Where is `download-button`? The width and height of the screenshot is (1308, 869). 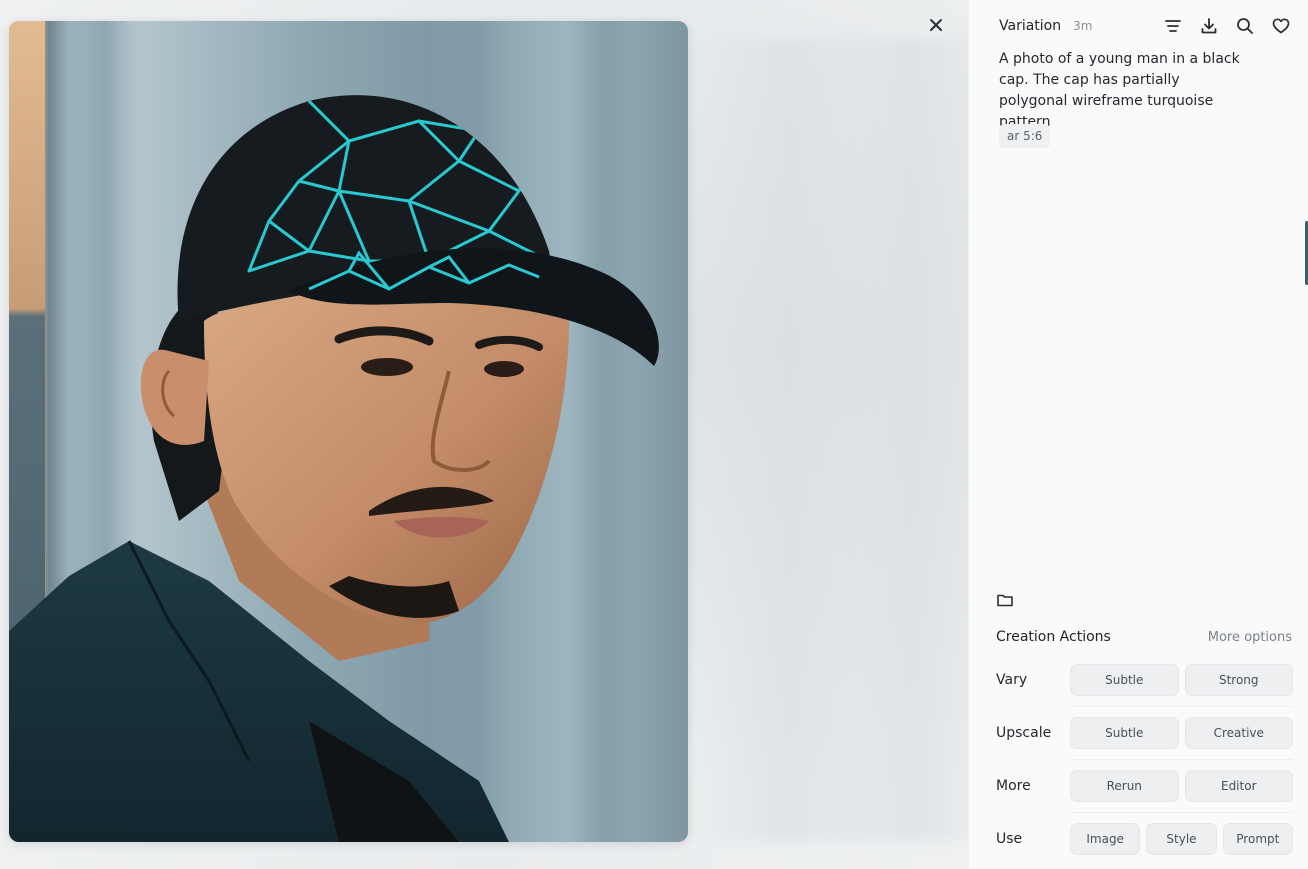
download-button is located at coordinates (1209, 26).